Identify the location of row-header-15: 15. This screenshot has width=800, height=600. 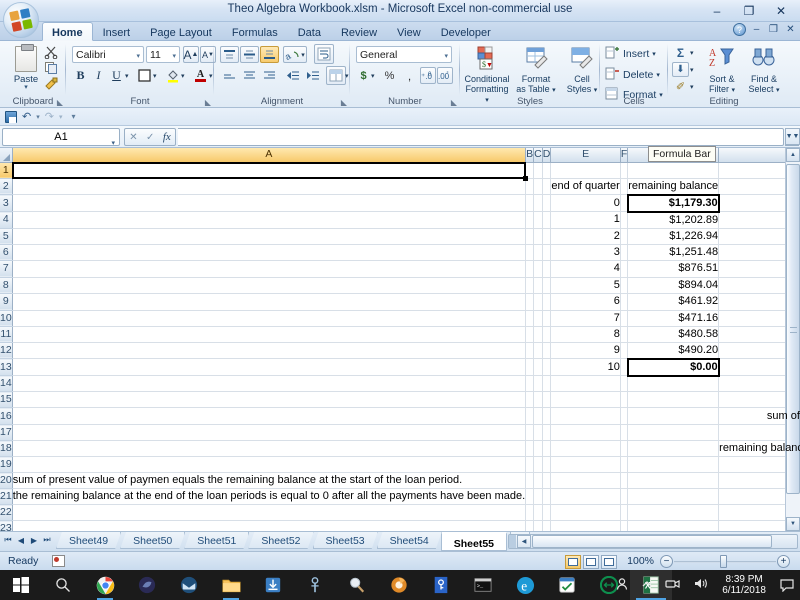
(6, 399).